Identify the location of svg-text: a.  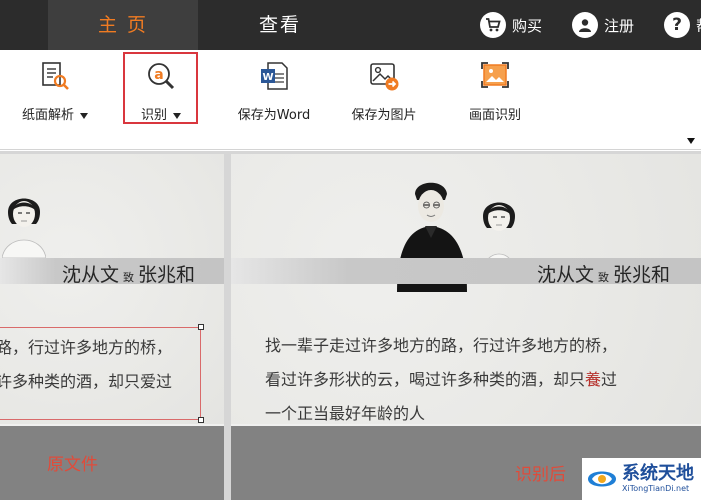
(158, 75).